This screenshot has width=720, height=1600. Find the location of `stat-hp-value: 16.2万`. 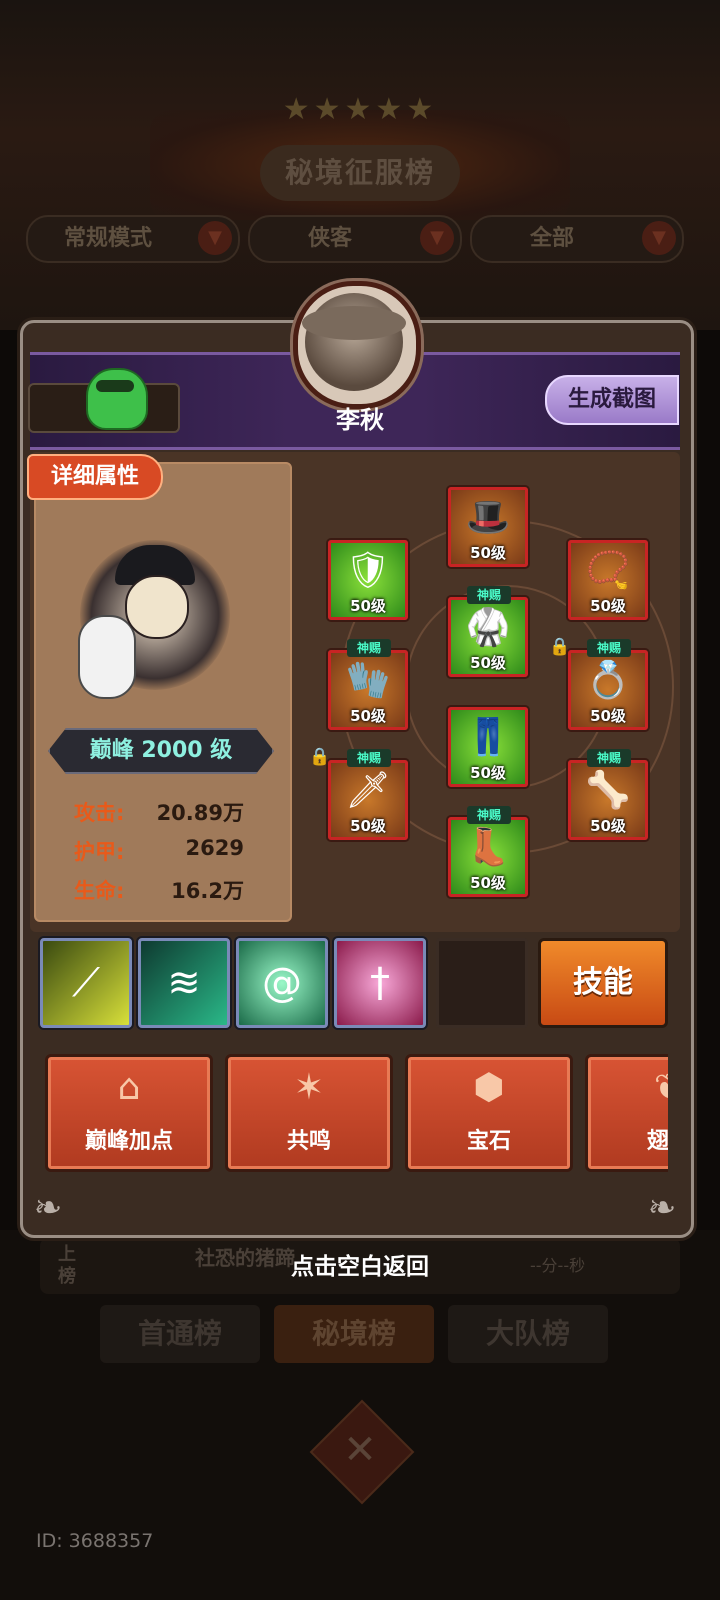

stat-hp-value: 16.2万 is located at coordinates (207, 891).